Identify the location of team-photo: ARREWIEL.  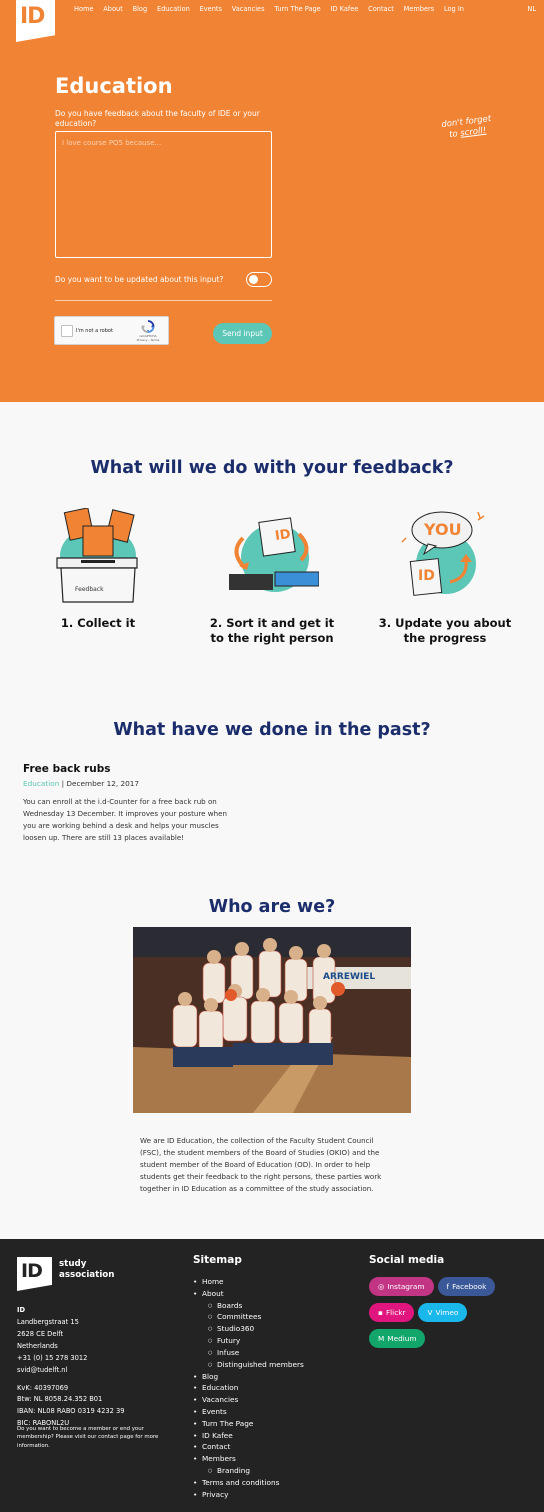
(272, 1020).